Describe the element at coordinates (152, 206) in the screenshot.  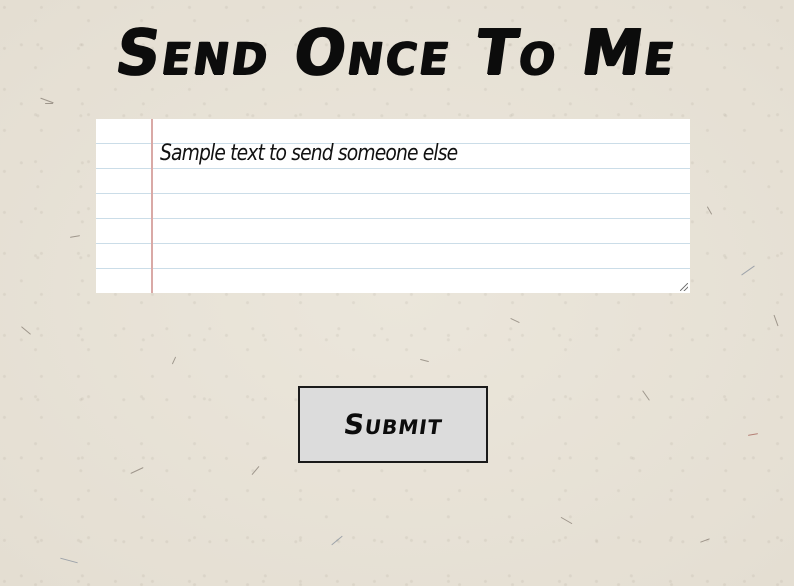
I see `notepad-margin-line` at that location.